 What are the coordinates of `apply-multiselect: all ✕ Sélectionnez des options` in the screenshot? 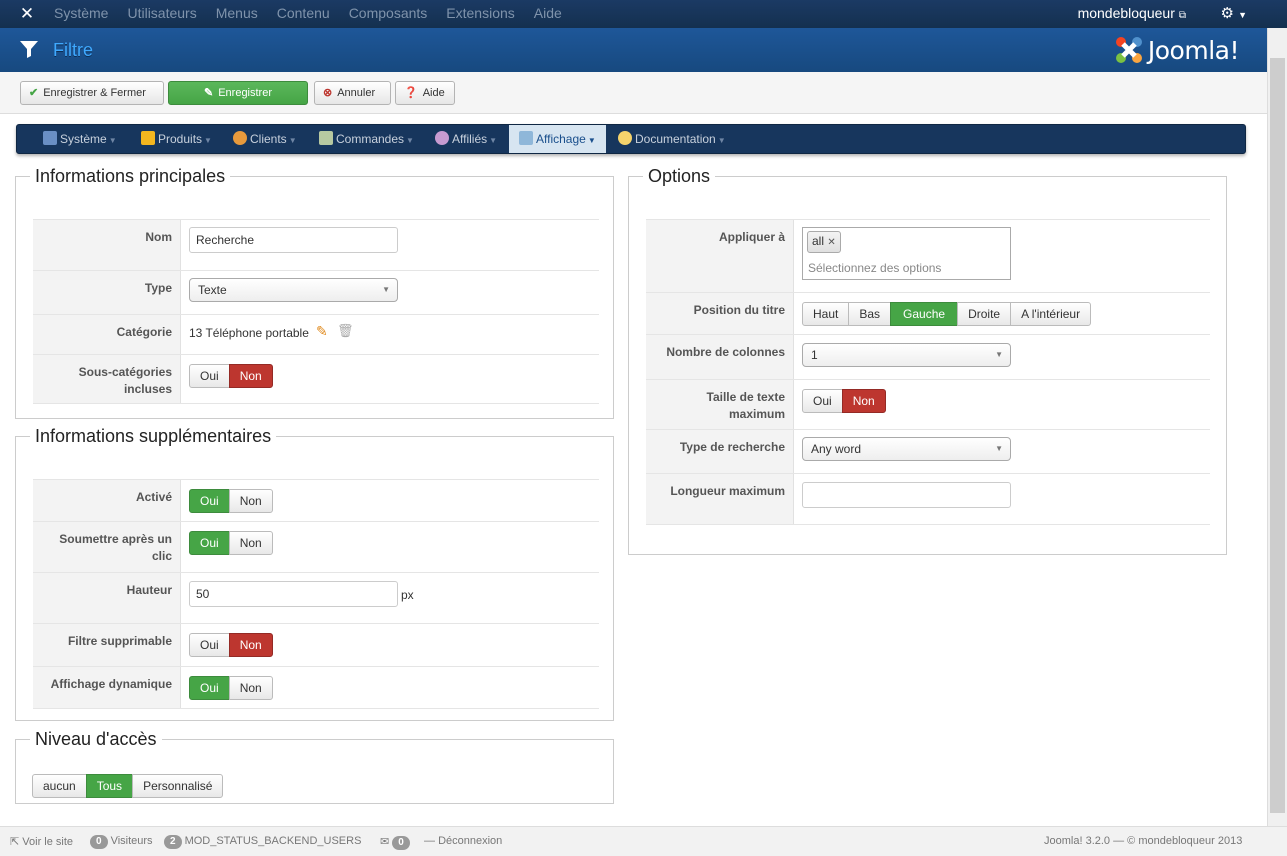 It's located at (906, 253).